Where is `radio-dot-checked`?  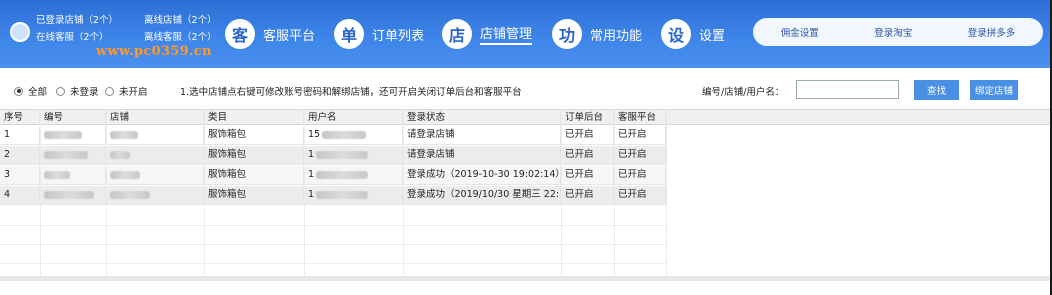
radio-dot-checked is located at coordinates (18, 91).